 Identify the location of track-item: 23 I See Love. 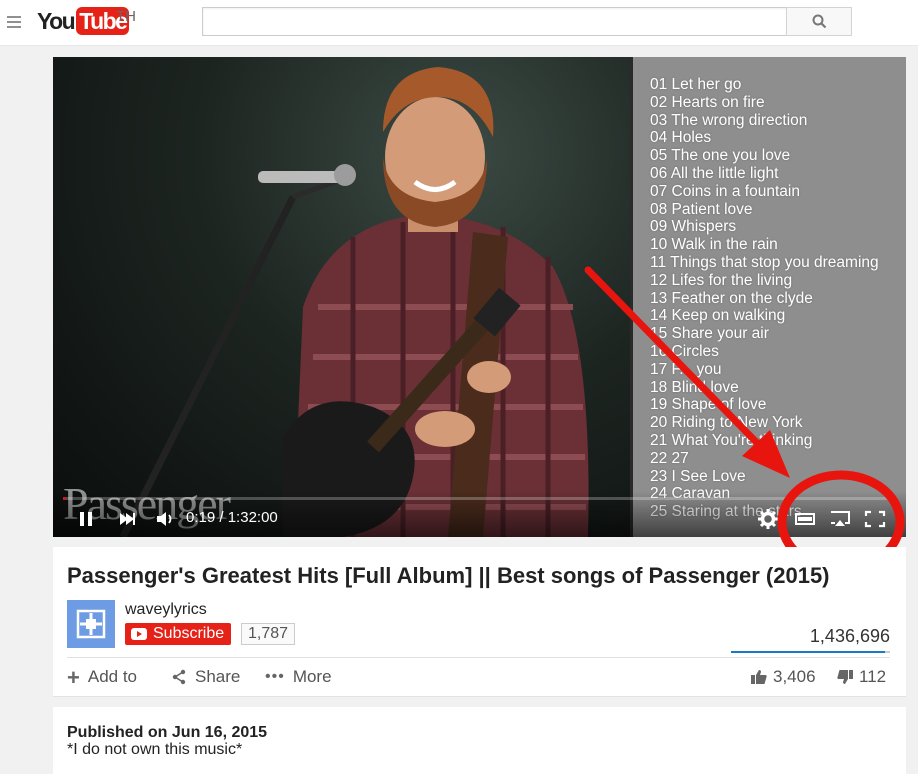
(698, 476).